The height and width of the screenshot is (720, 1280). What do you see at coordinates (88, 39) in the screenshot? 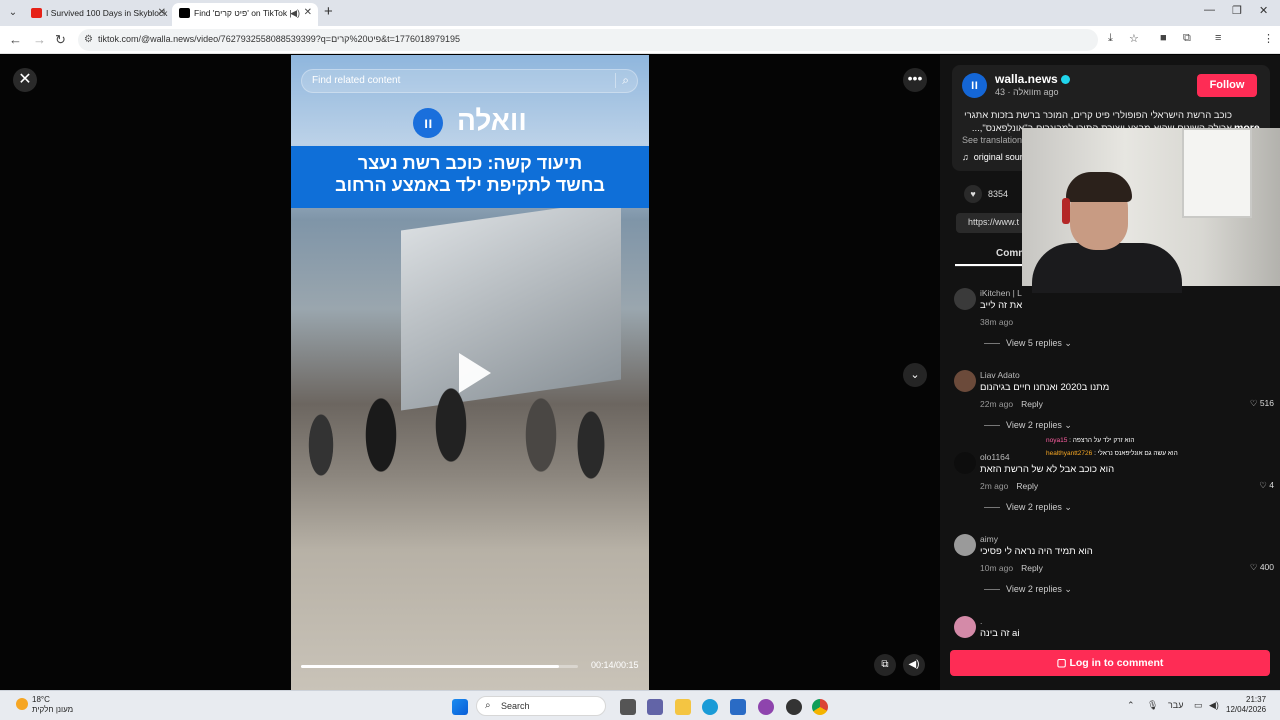
I see `site-info-icon: ⚙` at bounding box center [88, 39].